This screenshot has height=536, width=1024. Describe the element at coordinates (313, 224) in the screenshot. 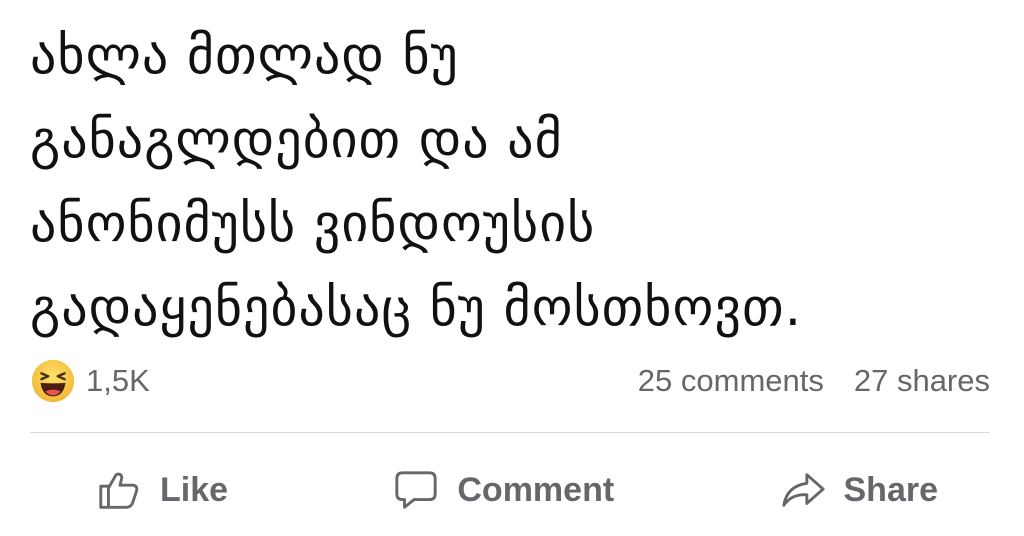

I see `post-text-line-3: ანონიმუსს ვინდოუსის` at that location.